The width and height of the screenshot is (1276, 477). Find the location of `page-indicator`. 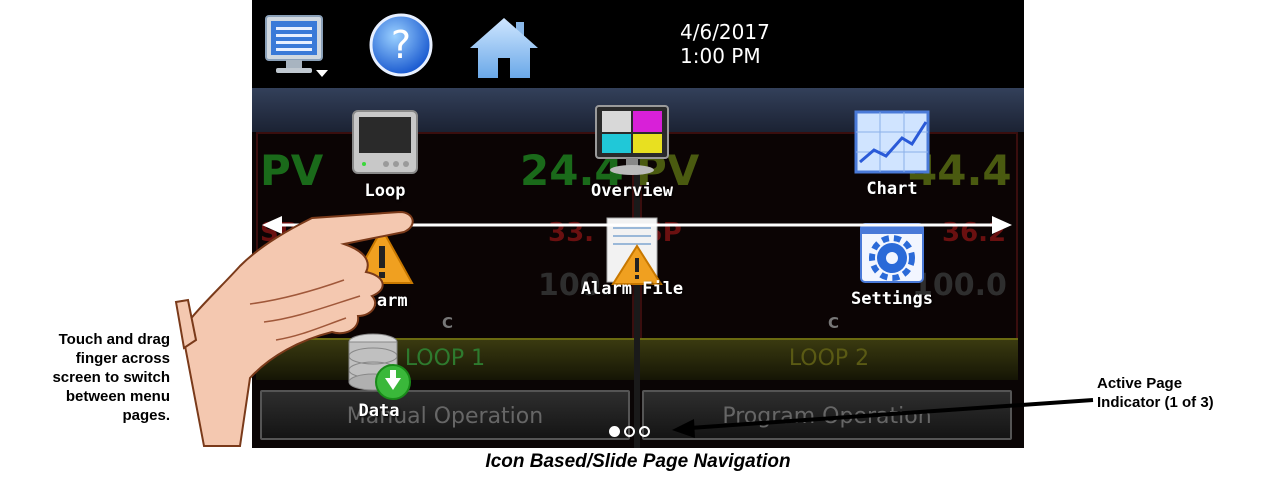

page-indicator is located at coordinates (631, 433).